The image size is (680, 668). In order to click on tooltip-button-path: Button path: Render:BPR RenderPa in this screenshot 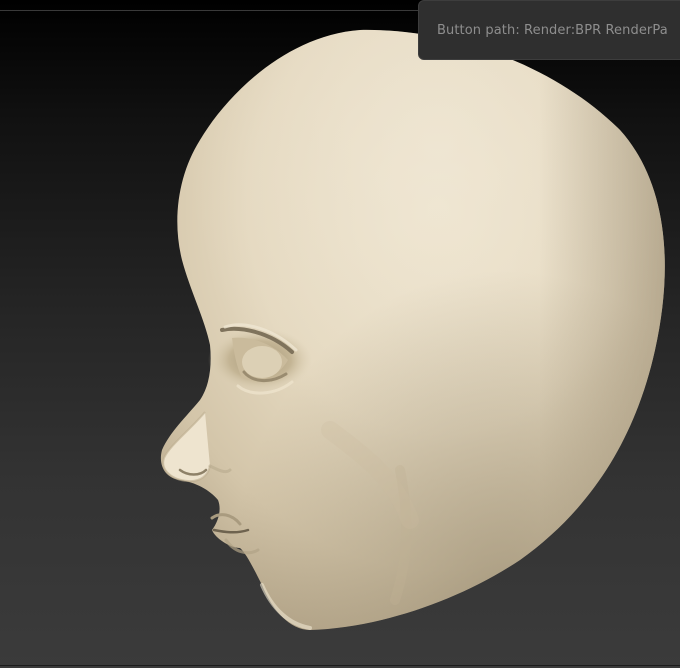, I will do `click(552, 30)`.